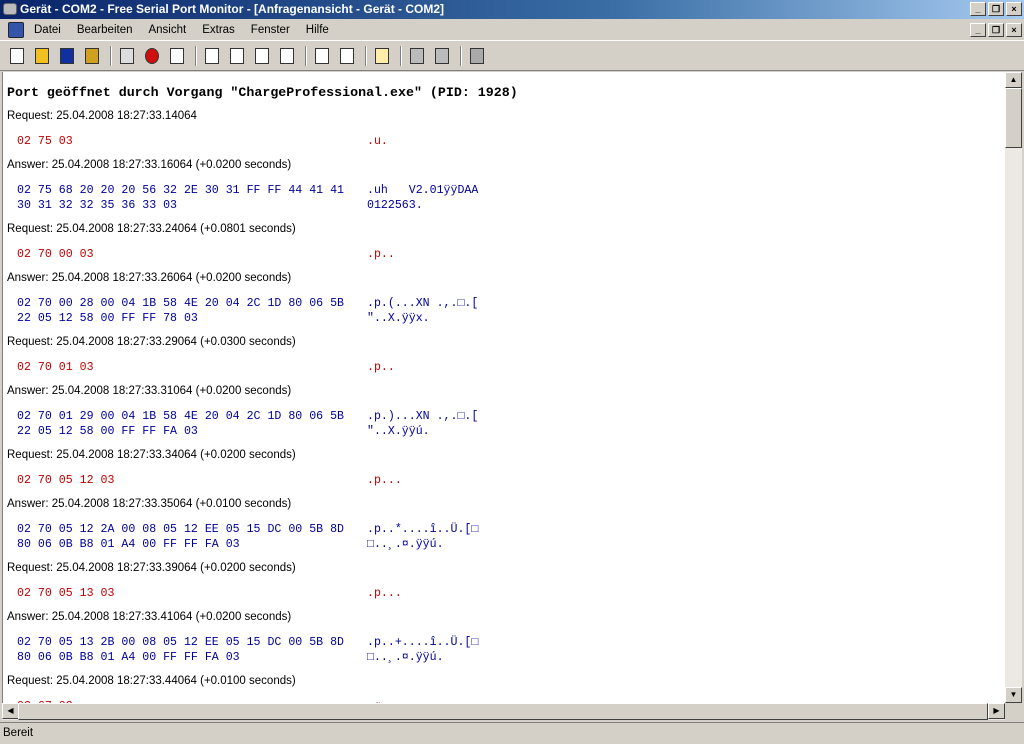 Image resolution: width=1024 pixels, height=744 pixels. I want to click on delete-button, so click(287, 56).